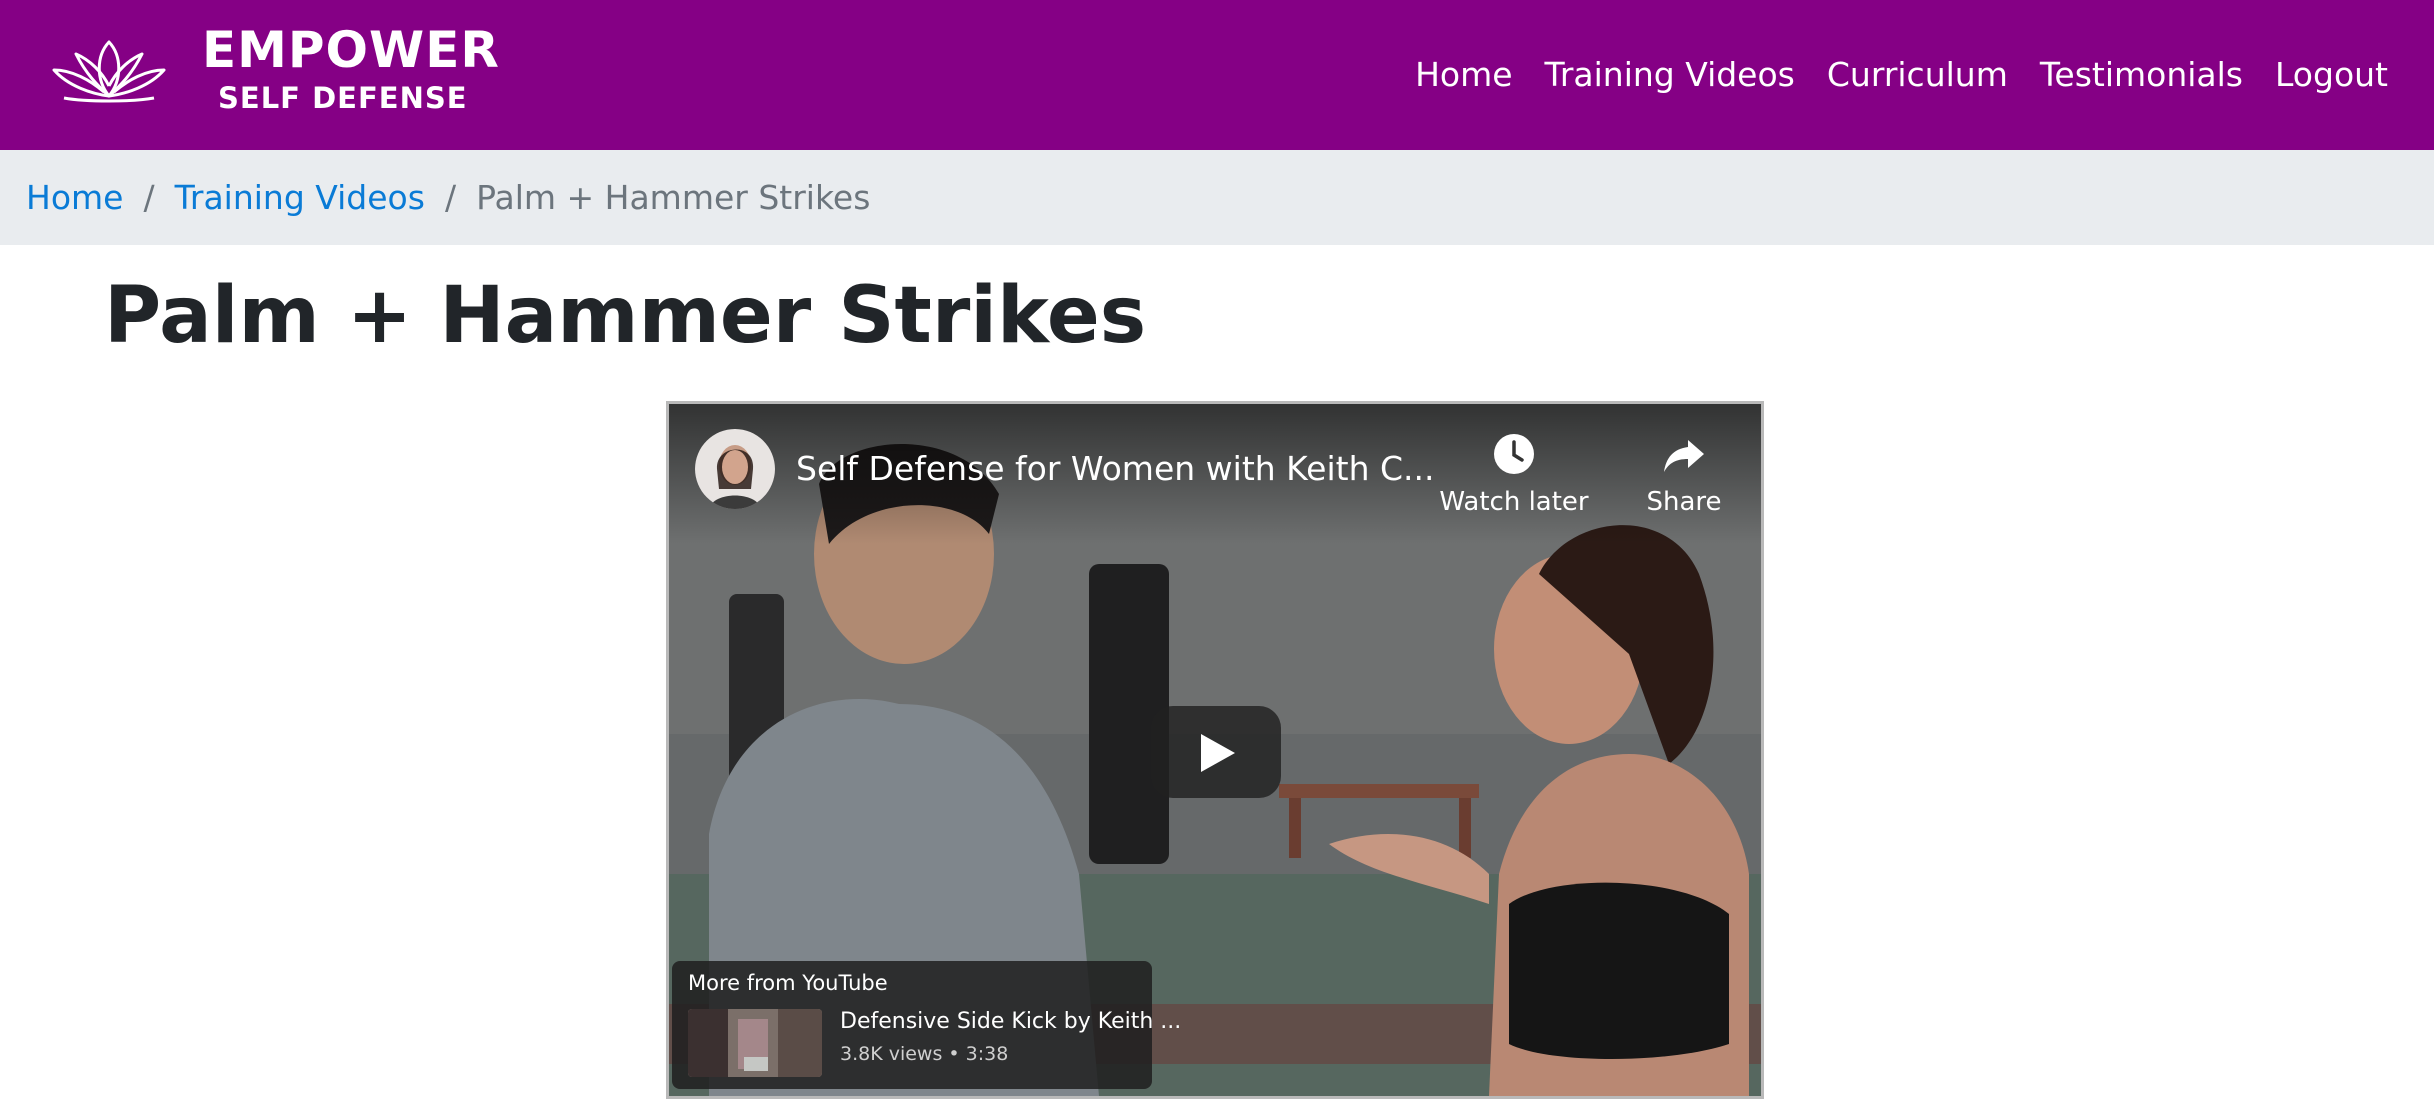  I want to click on share-arrow-icon, so click(1684, 456).